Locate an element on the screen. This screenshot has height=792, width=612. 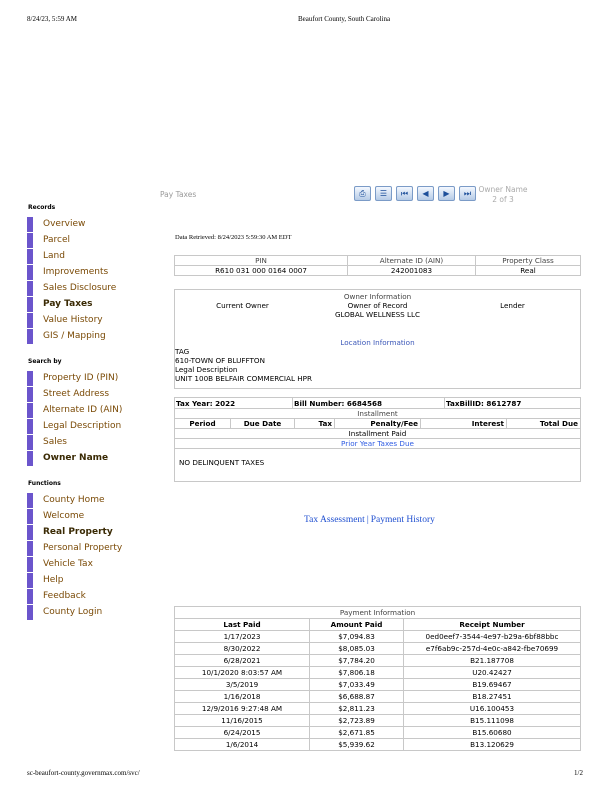
sidebar-item-welcome: Welcome is located at coordinates (92, 516).